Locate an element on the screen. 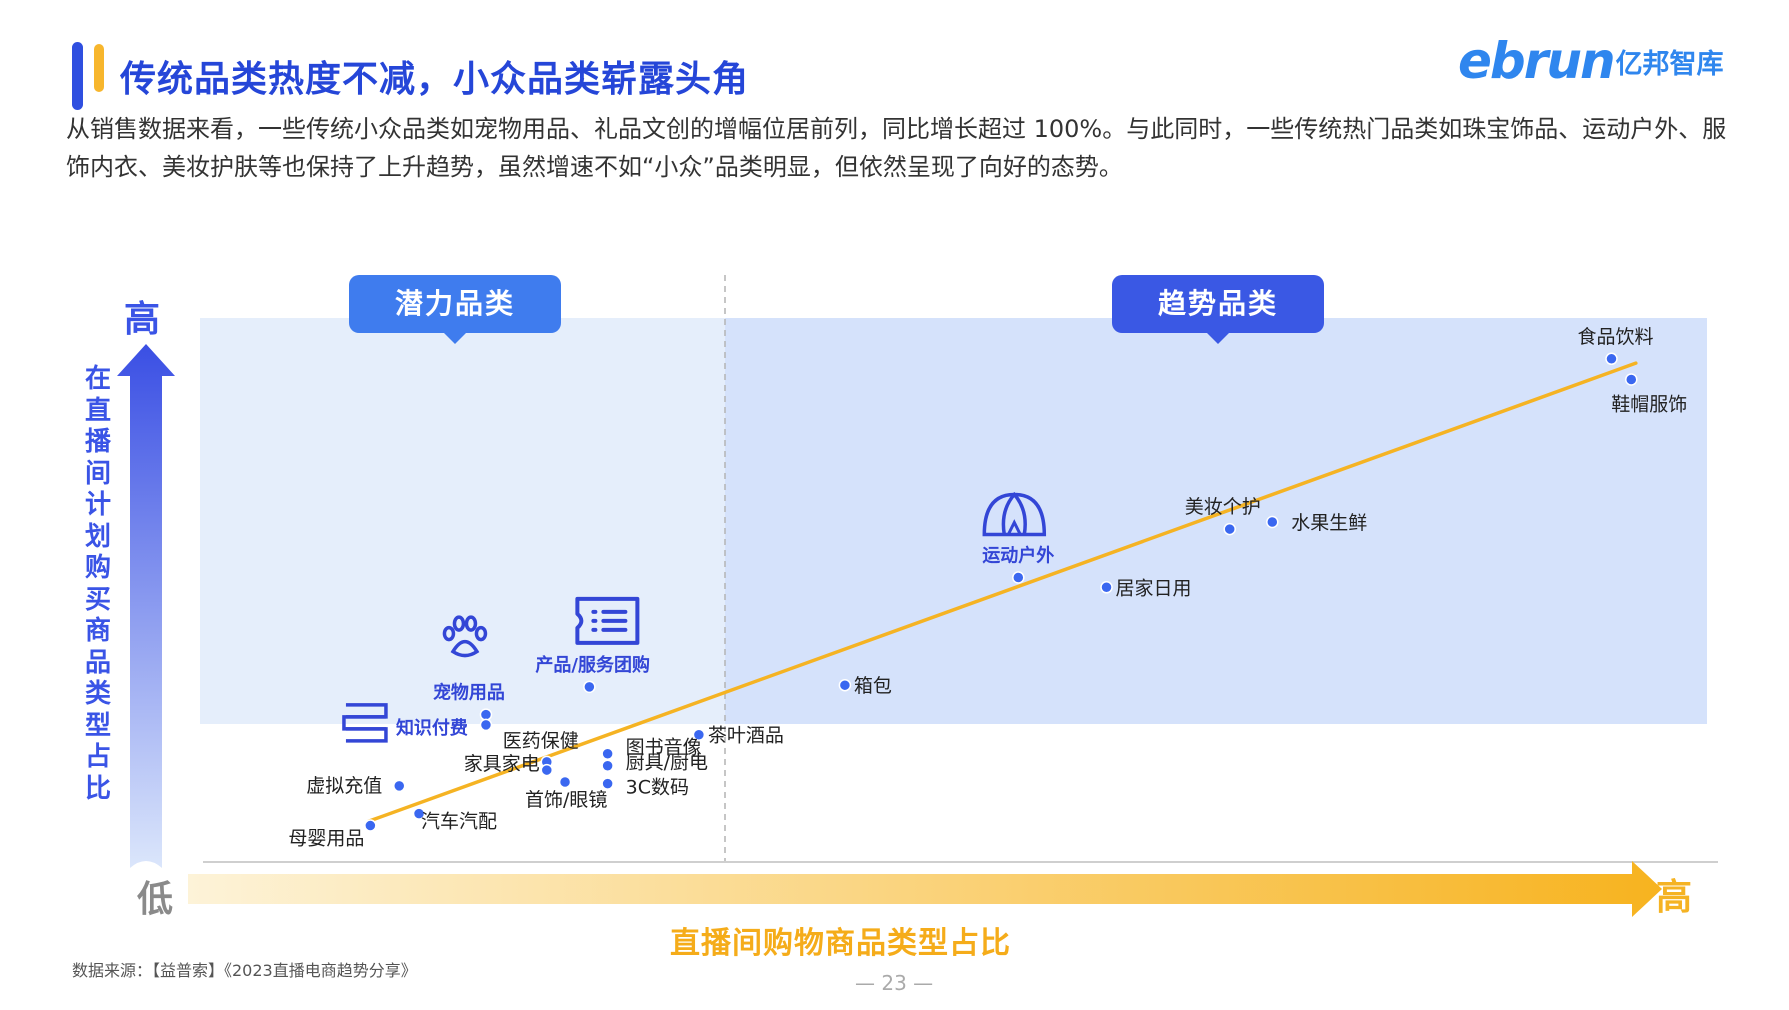  point-label: 首饰/眼镜 is located at coordinates (566, 800).